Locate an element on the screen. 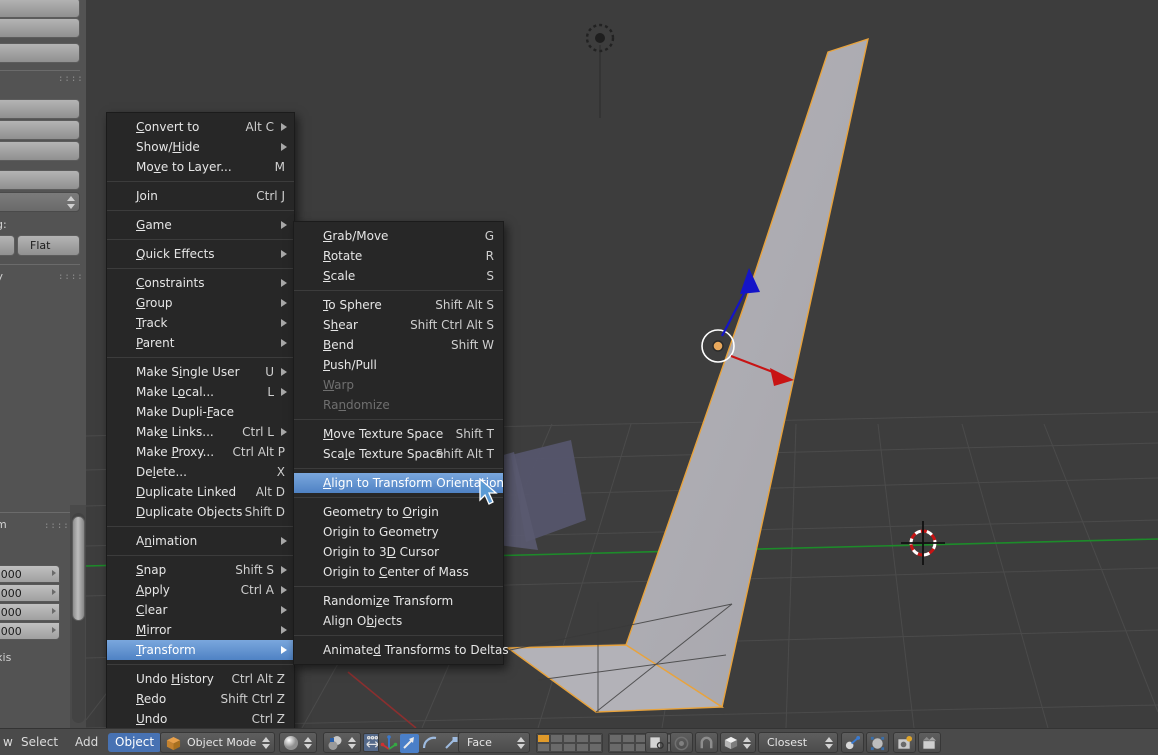 This screenshot has height=755, width=1158. transform-submenu-item-randomize-transform: Randomize Transform is located at coordinates (398, 601).